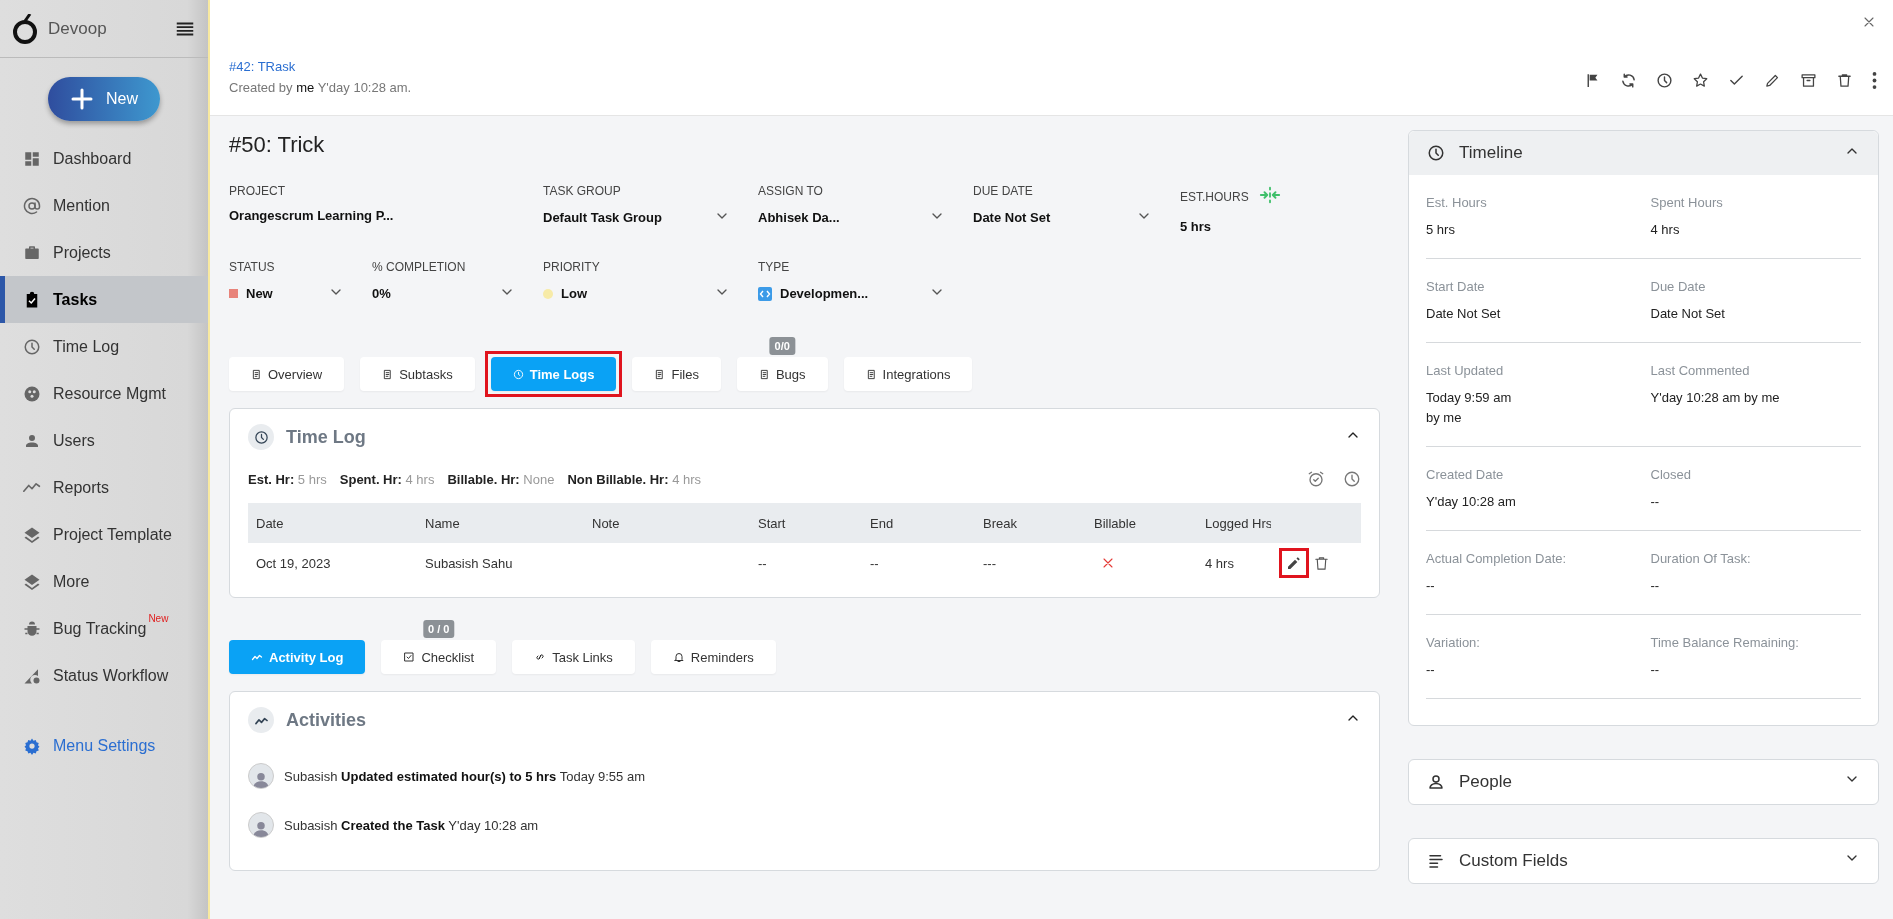  I want to click on field-label: TYPE, so click(774, 267).